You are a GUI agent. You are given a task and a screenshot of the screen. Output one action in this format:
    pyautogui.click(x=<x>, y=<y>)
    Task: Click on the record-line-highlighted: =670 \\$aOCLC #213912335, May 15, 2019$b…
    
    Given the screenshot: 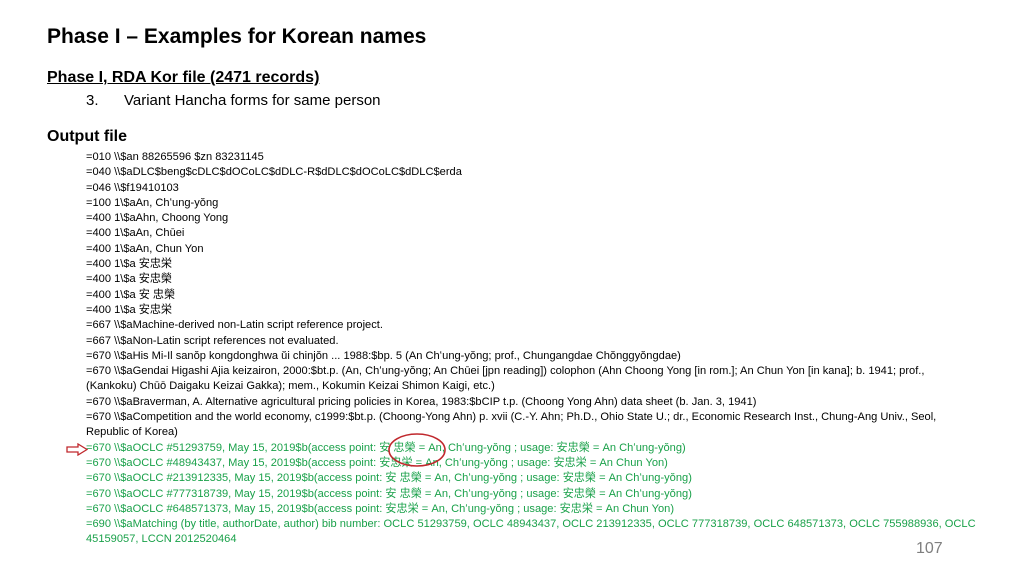 What is the action you would take?
    pyautogui.click(x=389, y=478)
    